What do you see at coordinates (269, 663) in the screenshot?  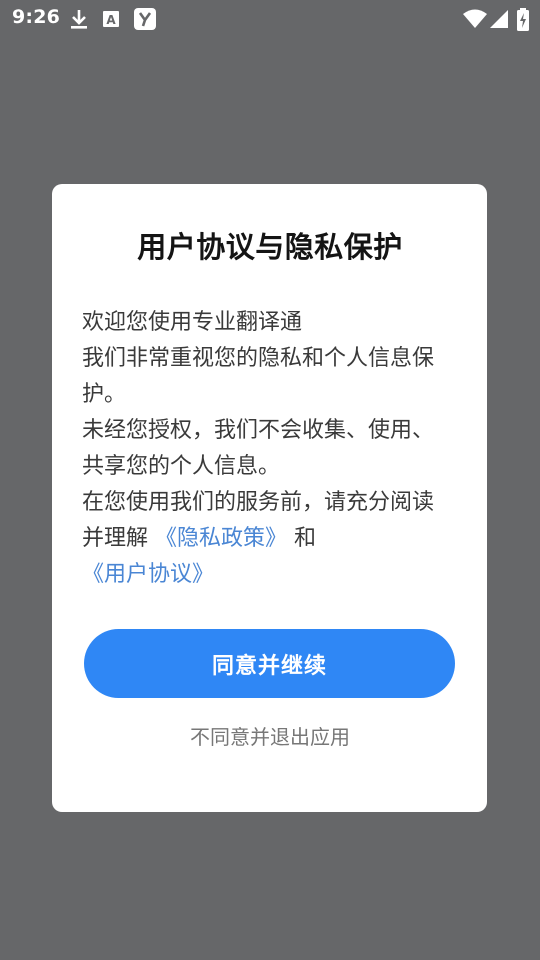 I see `agree-continue-button: 同意并继续` at bounding box center [269, 663].